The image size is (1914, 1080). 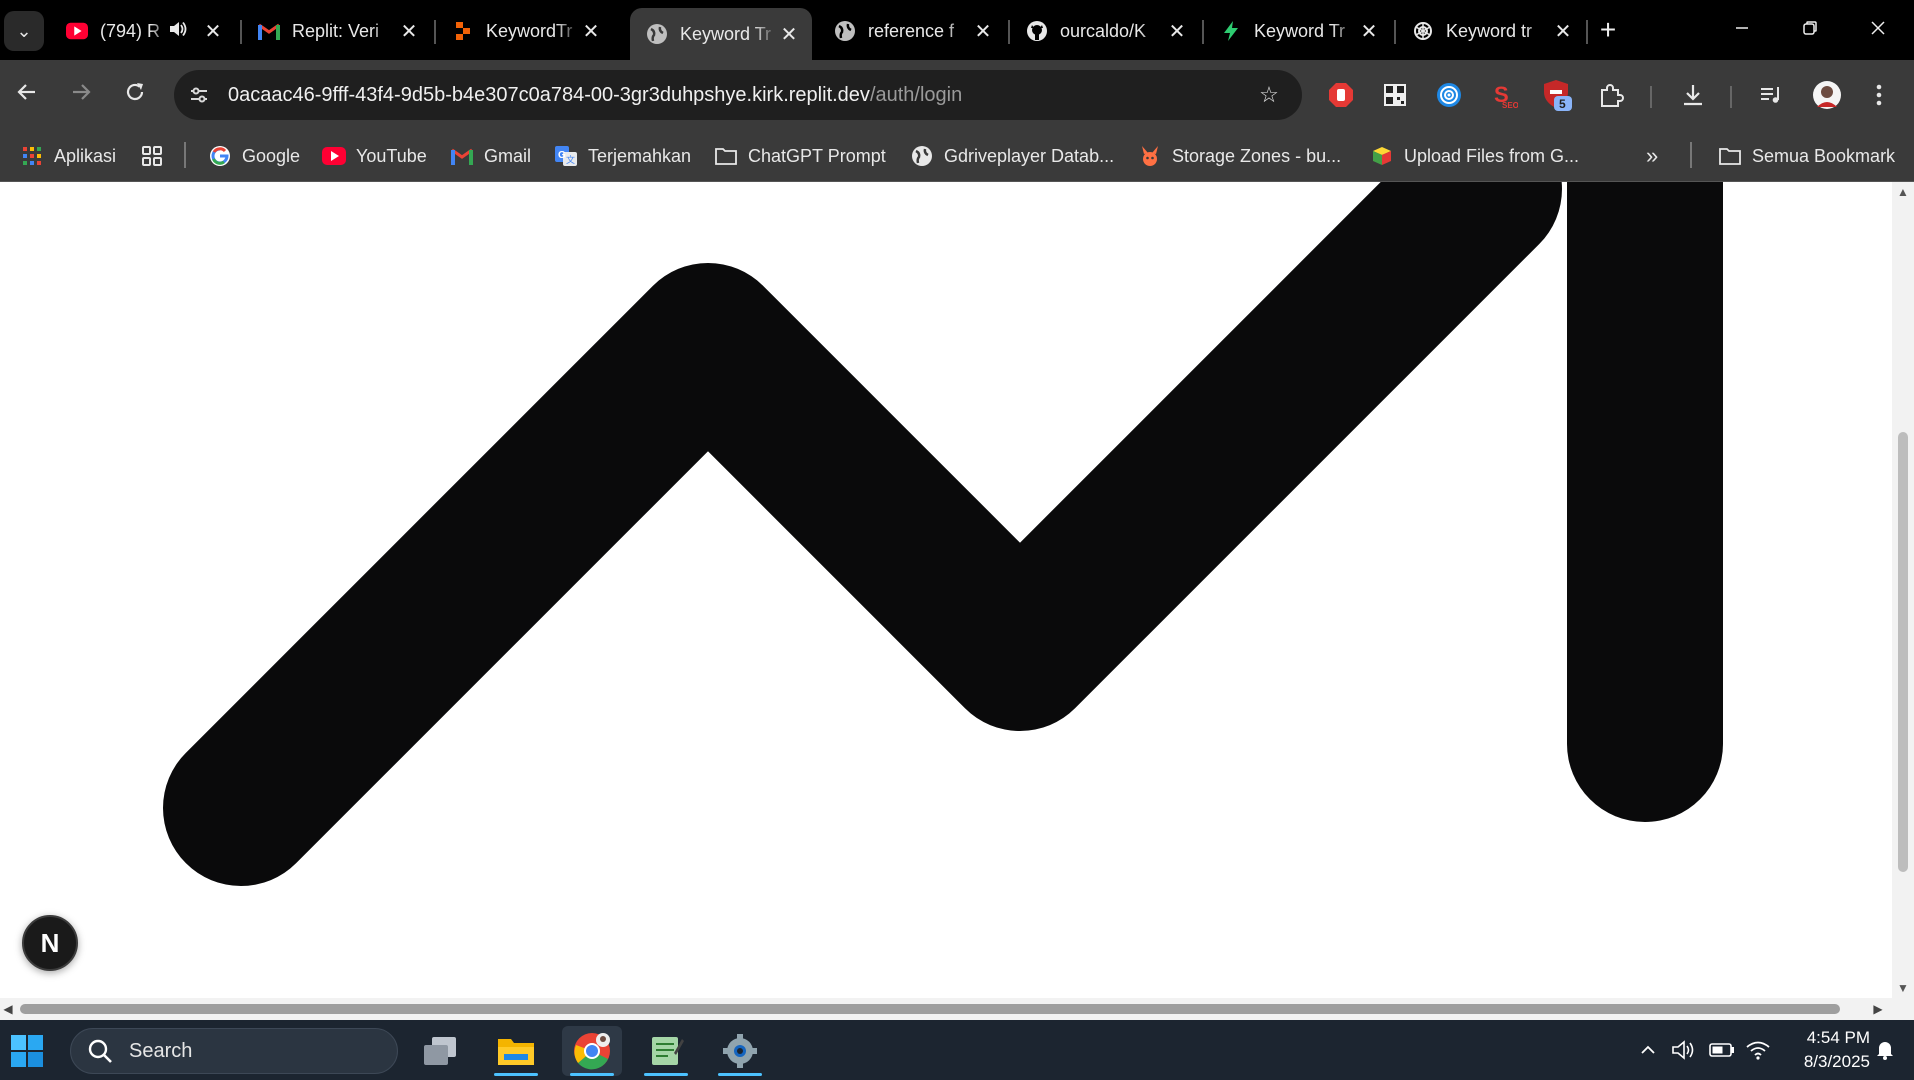 I want to click on scroll-left-arrow-icon: ◀, so click(x=8, y=1009).